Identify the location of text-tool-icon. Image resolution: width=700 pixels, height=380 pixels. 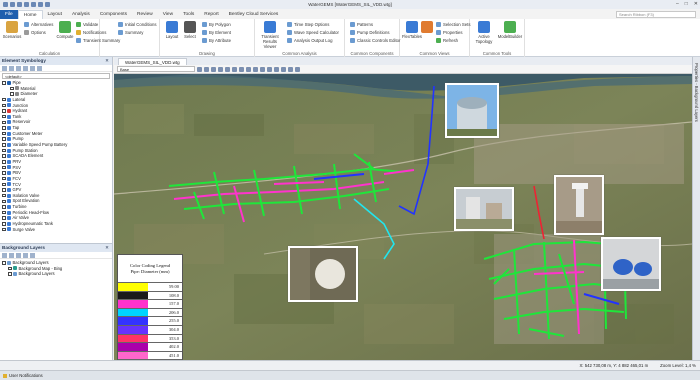
(297, 69).